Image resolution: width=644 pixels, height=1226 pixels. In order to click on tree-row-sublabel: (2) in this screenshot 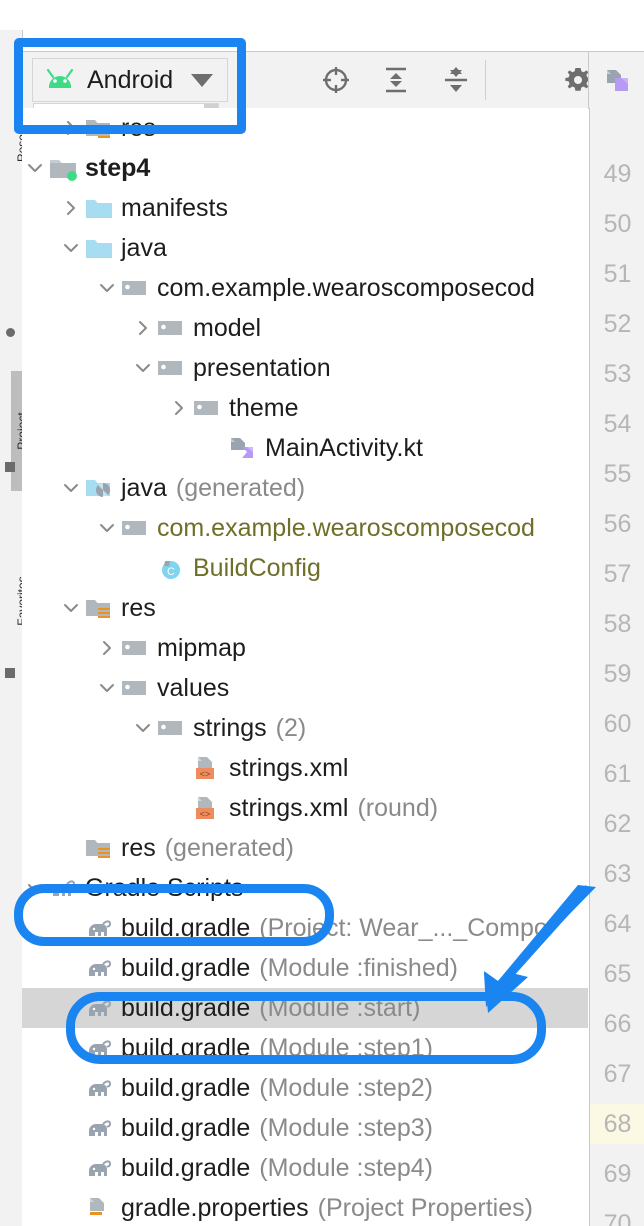, I will do `click(291, 727)`.